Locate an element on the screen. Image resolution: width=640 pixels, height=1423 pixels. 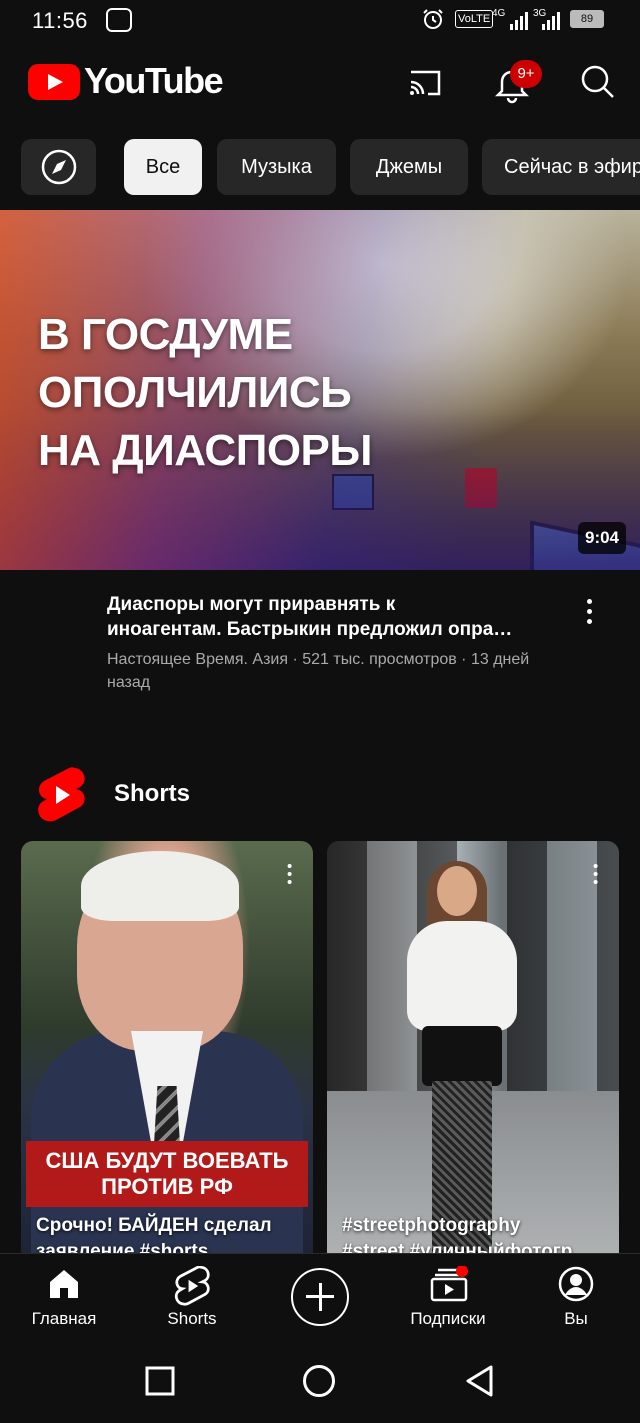
cast-icon is located at coordinates (426, 82).